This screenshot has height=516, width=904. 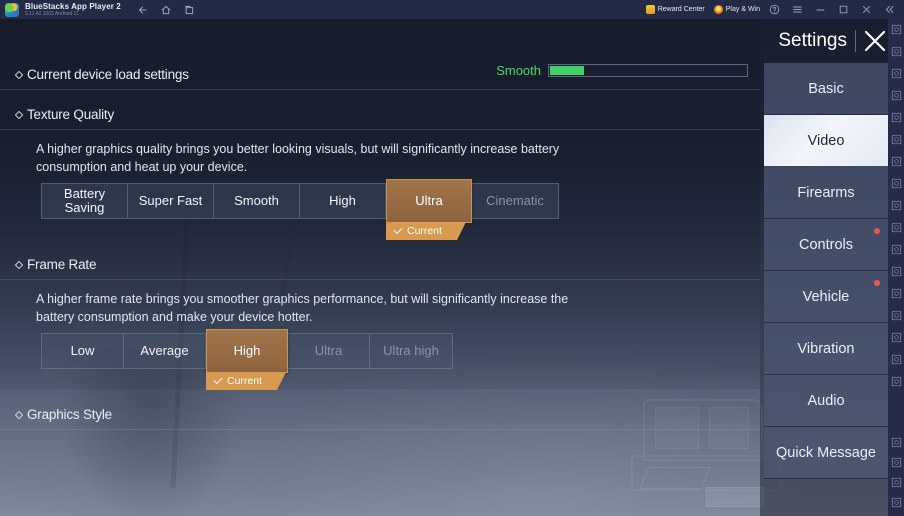 I want to click on settings-menu-item-basic: Basic, so click(x=826, y=89).